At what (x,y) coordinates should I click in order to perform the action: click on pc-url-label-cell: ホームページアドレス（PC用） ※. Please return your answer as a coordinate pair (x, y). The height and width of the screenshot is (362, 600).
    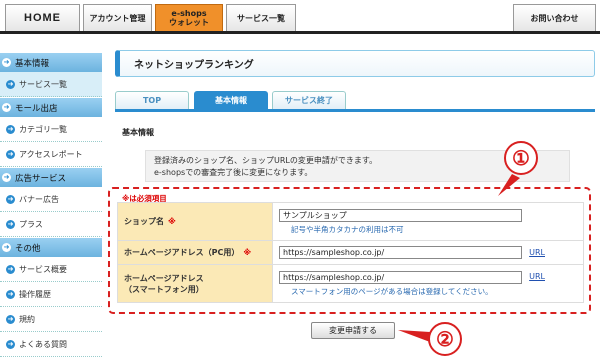
    Looking at the image, I should click on (195, 252).